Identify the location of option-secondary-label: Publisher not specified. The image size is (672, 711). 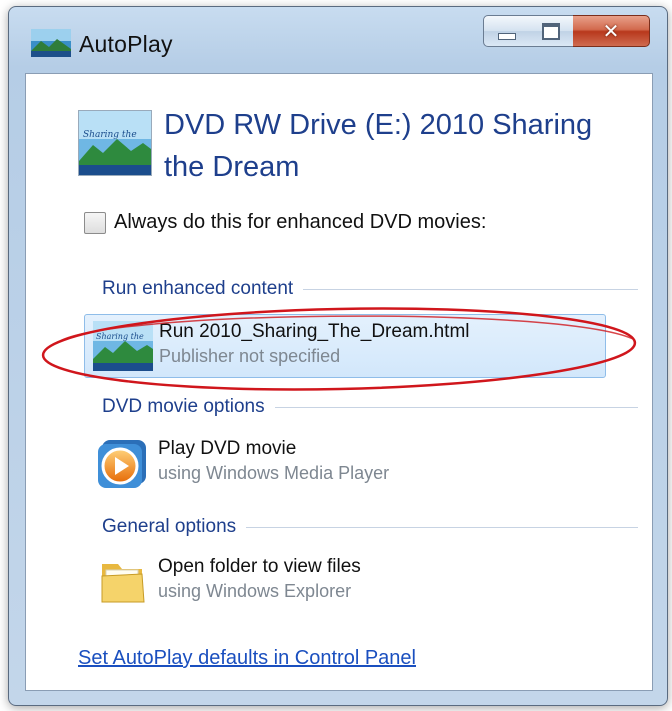
(250, 356).